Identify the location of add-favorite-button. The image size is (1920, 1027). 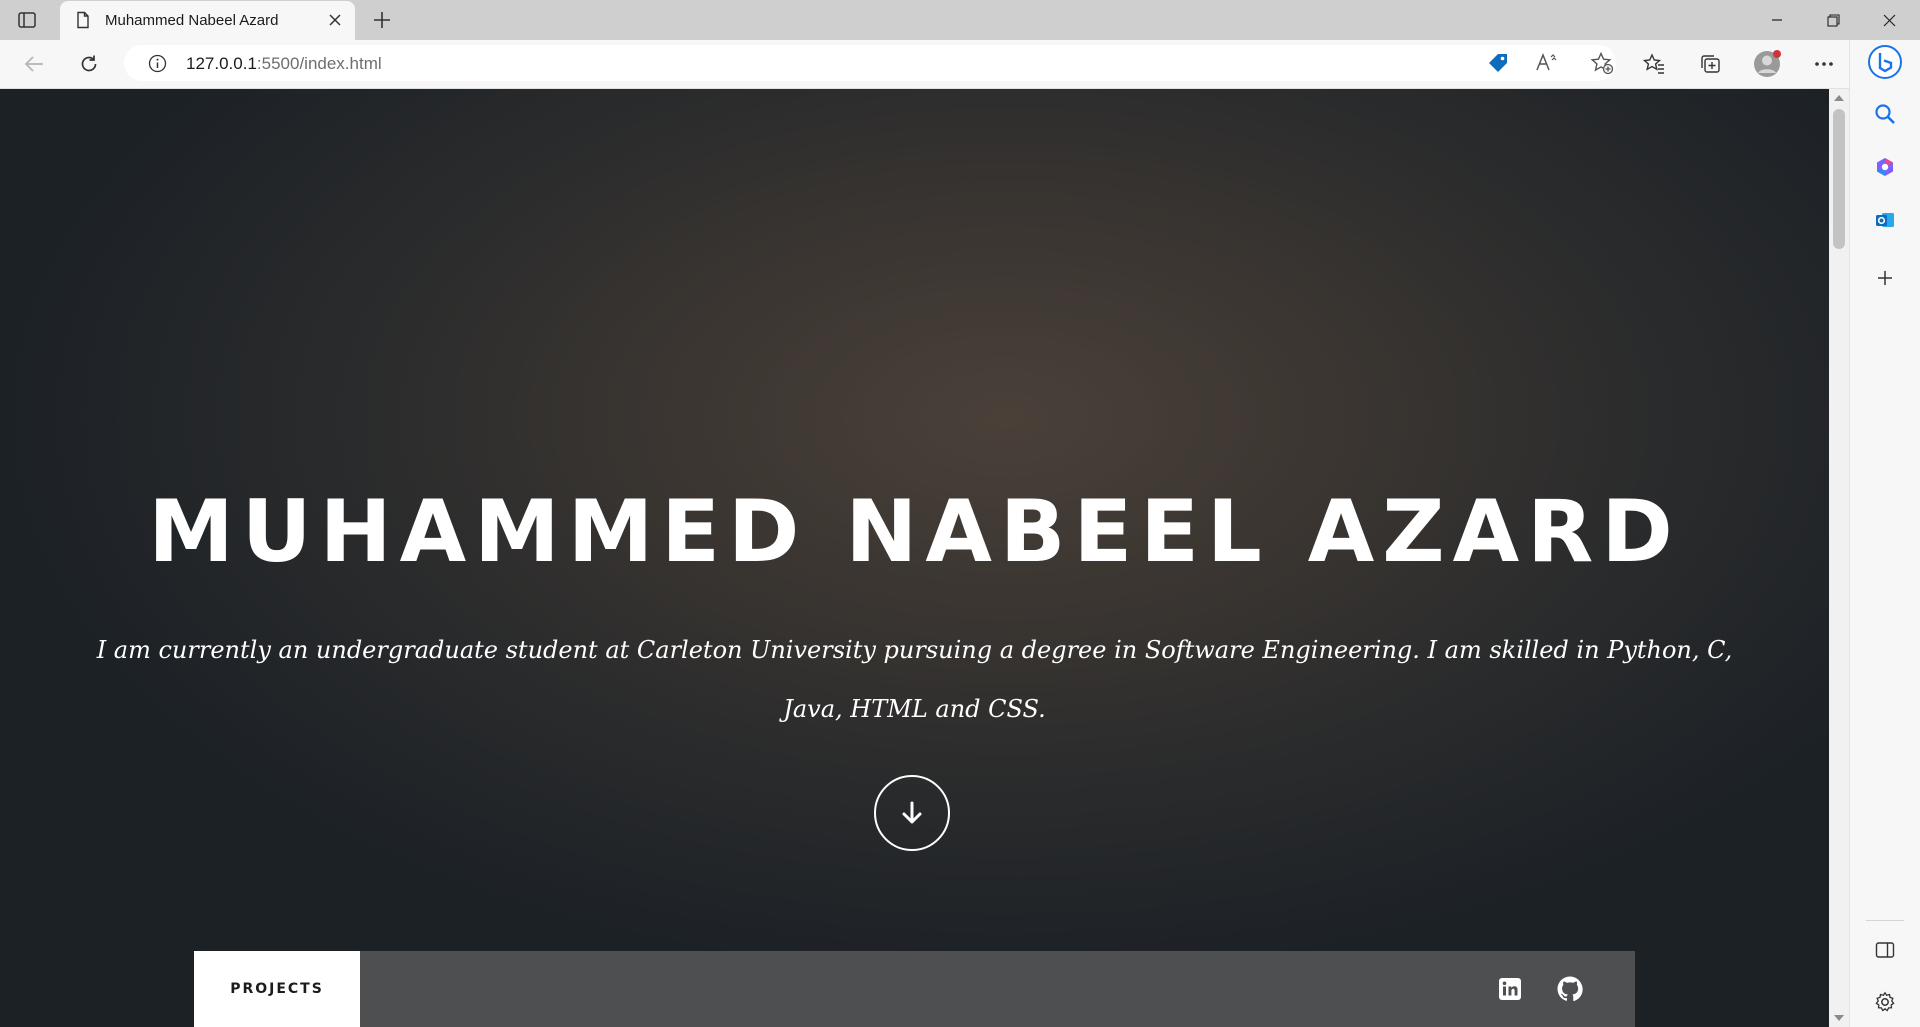
(1603, 63).